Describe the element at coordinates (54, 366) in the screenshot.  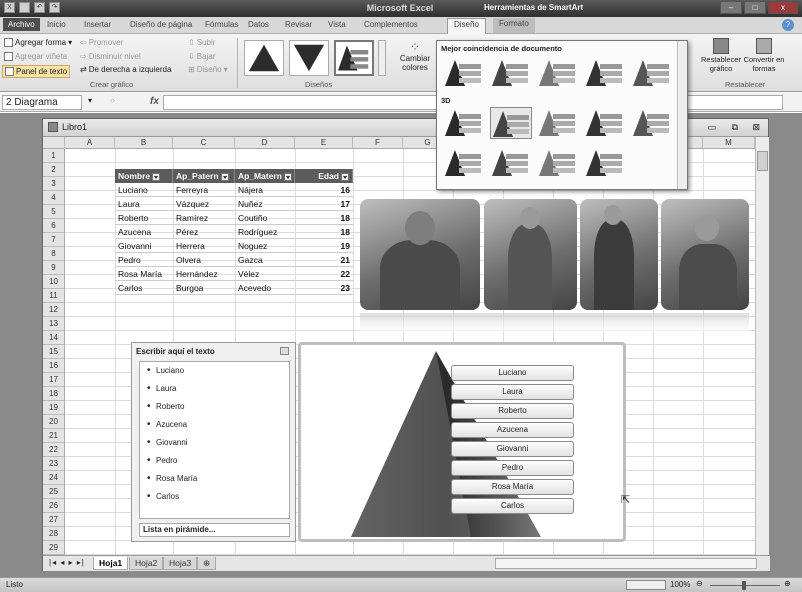
I see `row-header: 16` at that location.